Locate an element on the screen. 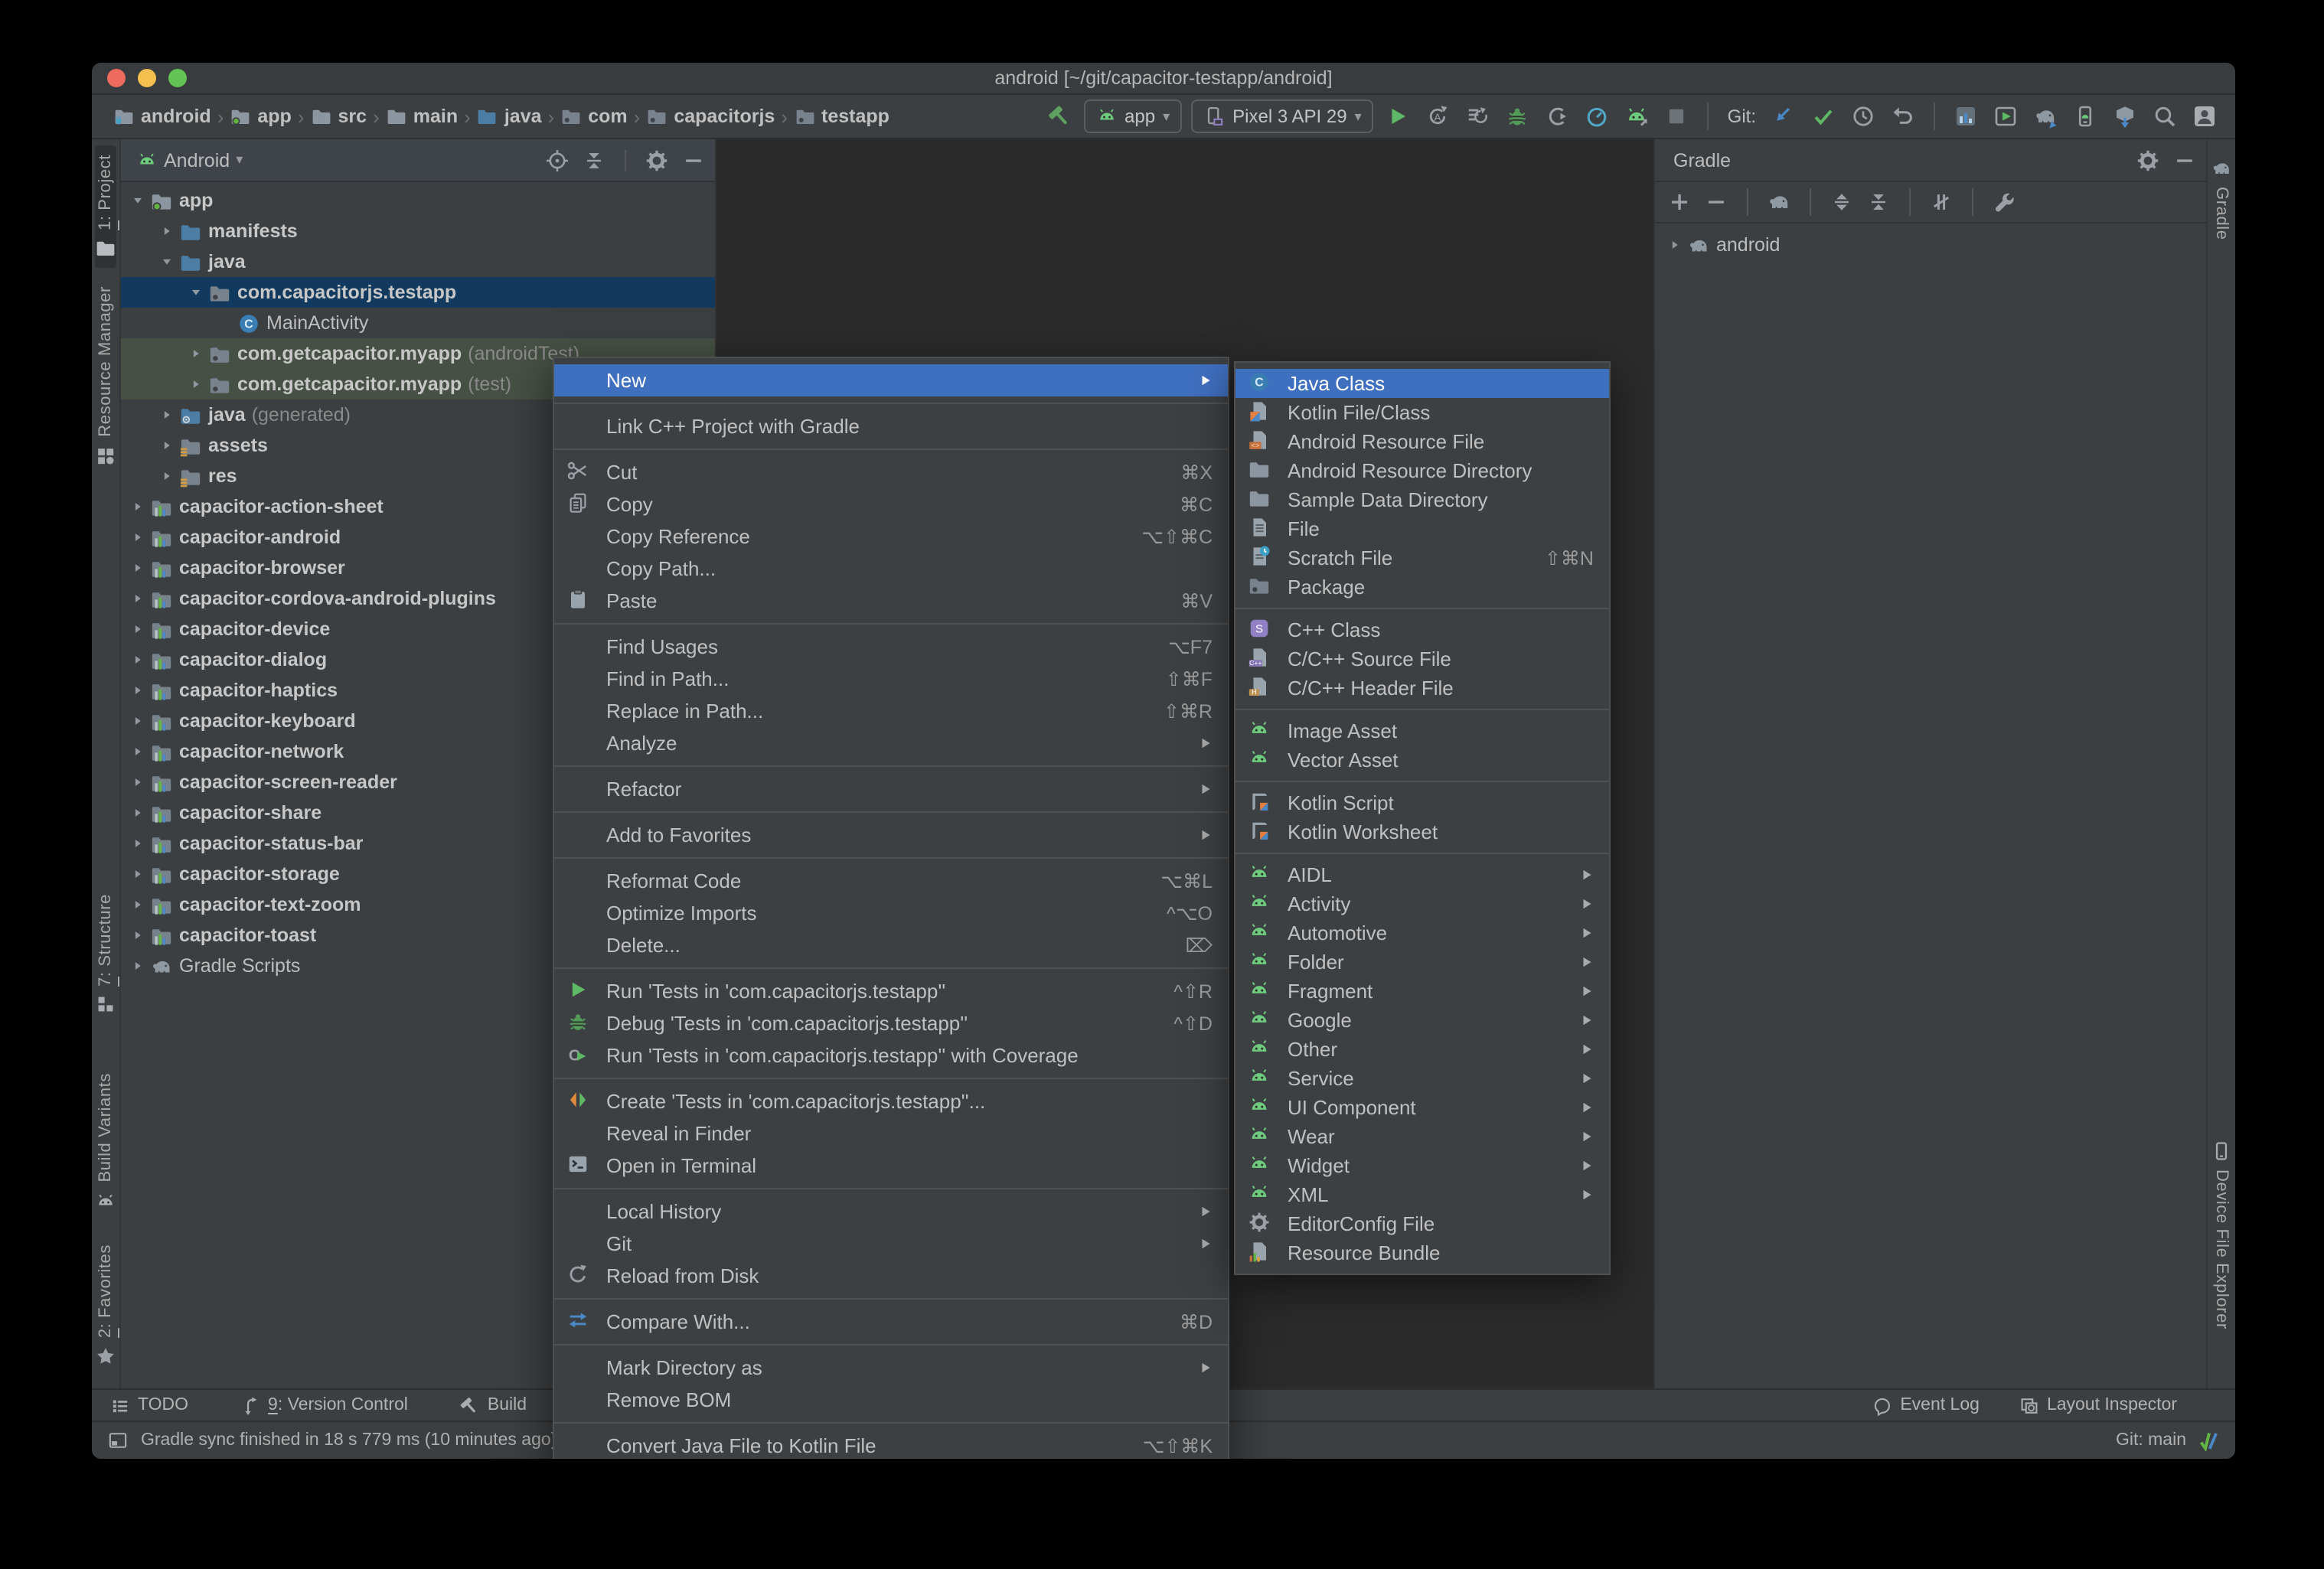 This screenshot has height=1569, width=2324. menu-item-cut: Cut ⌘X is located at coordinates (891, 472).